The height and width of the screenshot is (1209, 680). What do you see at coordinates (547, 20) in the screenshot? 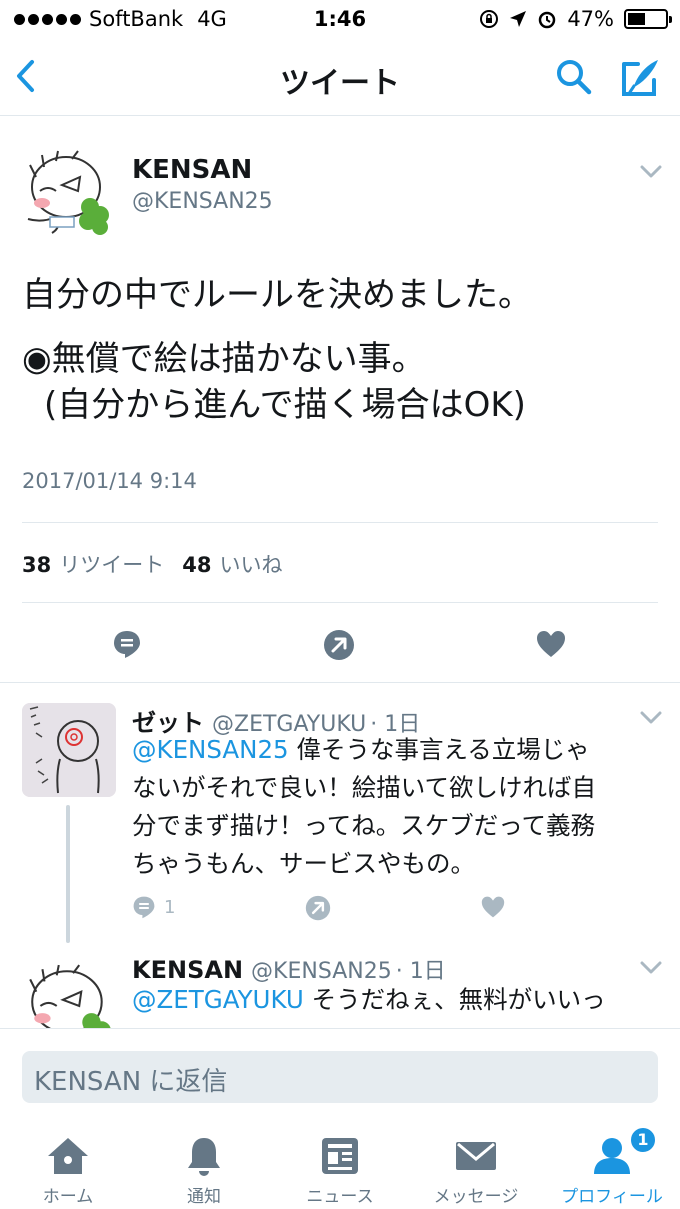
I see `alarm-icon` at bounding box center [547, 20].